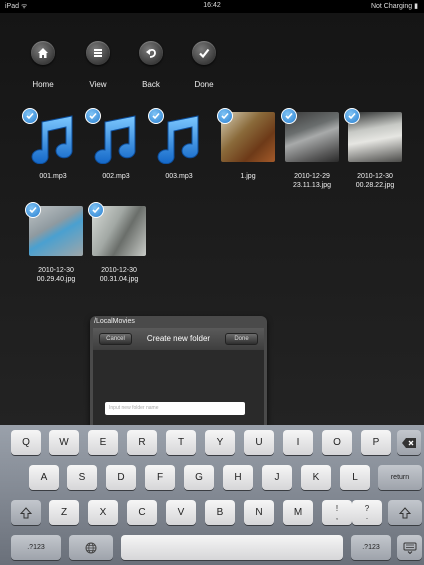  I want to click on key-s: S, so click(82, 477).